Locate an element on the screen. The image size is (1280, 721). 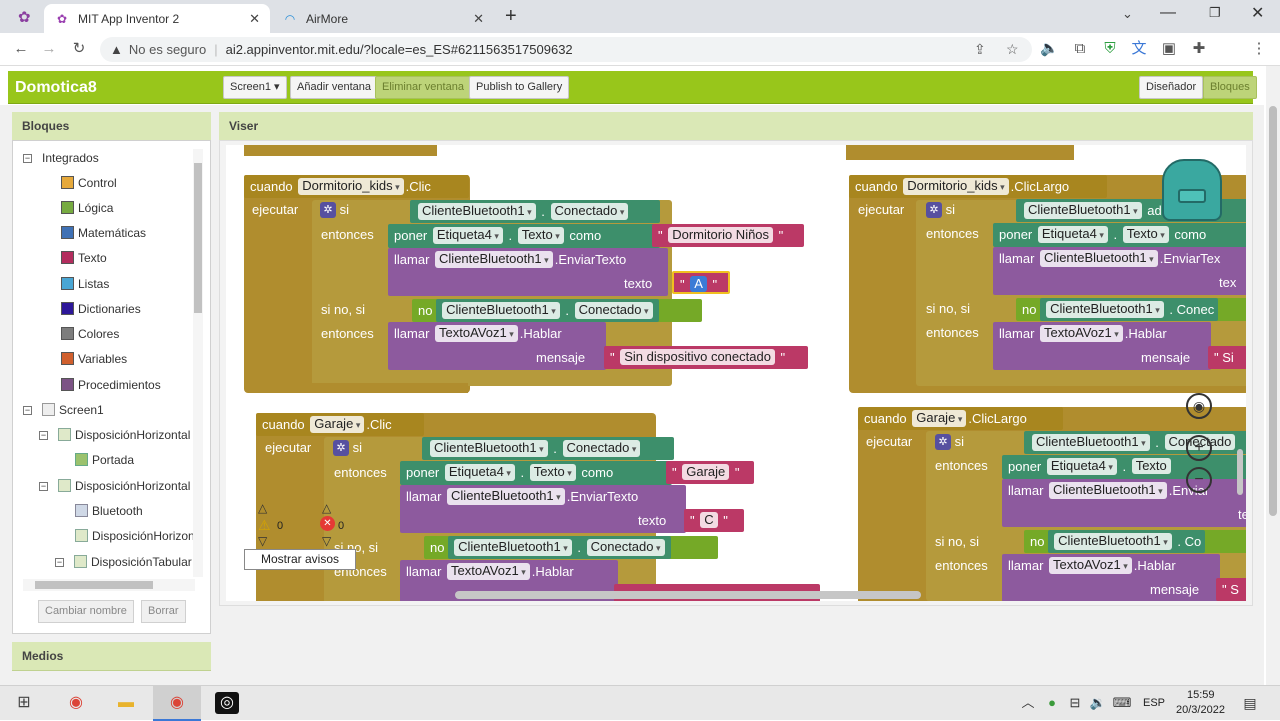
builtin-text: Texto is located at coordinates (84, 258).